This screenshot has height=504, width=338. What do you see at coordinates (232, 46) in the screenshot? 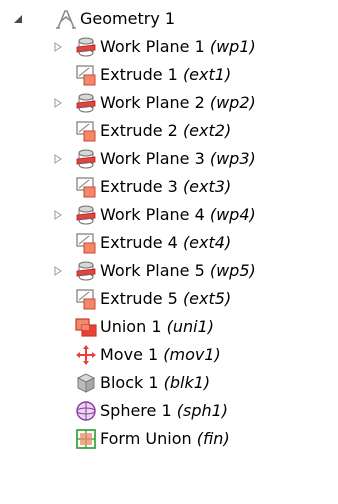
I see `node-tag: (wp1)` at bounding box center [232, 46].